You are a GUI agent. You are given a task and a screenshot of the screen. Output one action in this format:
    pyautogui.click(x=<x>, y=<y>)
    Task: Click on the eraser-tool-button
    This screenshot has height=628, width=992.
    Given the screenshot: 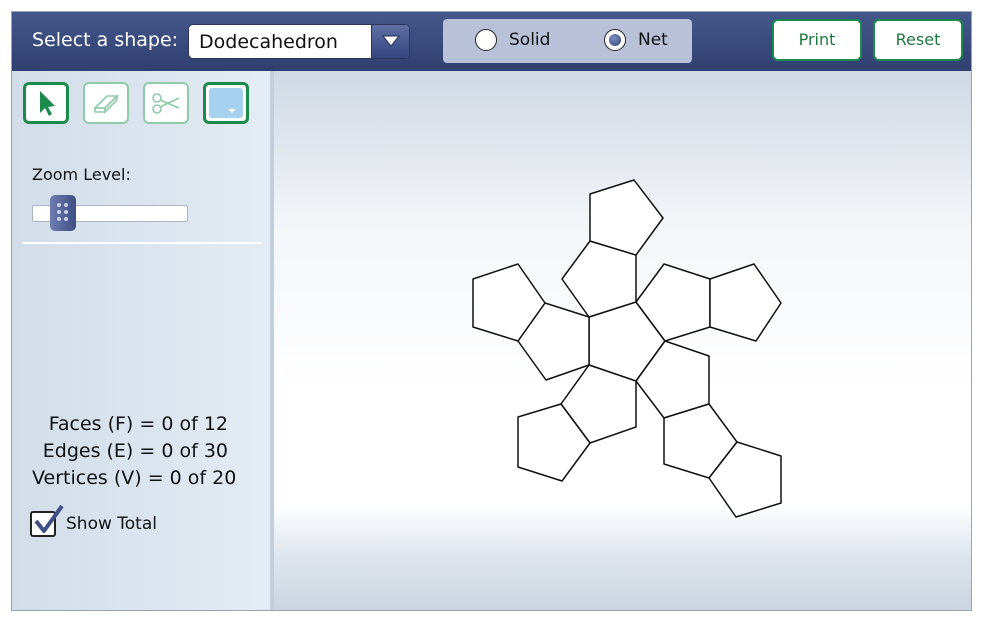 What is the action you would take?
    pyautogui.click(x=106, y=103)
    